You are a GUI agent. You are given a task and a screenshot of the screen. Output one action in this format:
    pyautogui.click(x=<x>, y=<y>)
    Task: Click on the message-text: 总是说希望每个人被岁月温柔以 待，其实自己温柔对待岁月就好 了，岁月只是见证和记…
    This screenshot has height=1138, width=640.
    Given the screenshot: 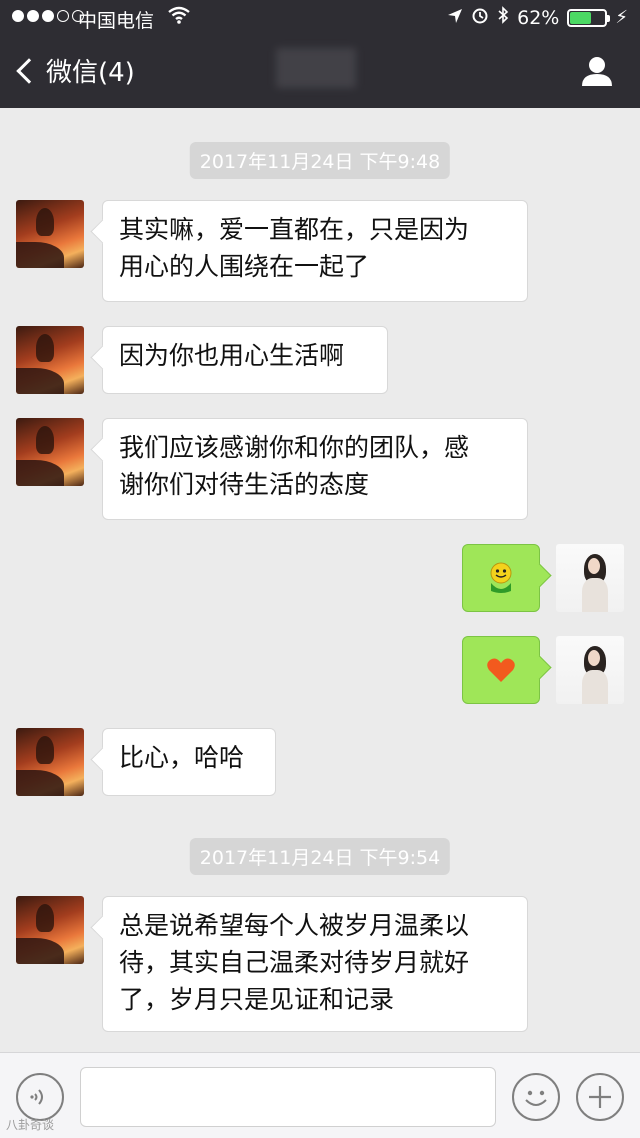 What is the action you would take?
    pyautogui.click(x=294, y=962)
    